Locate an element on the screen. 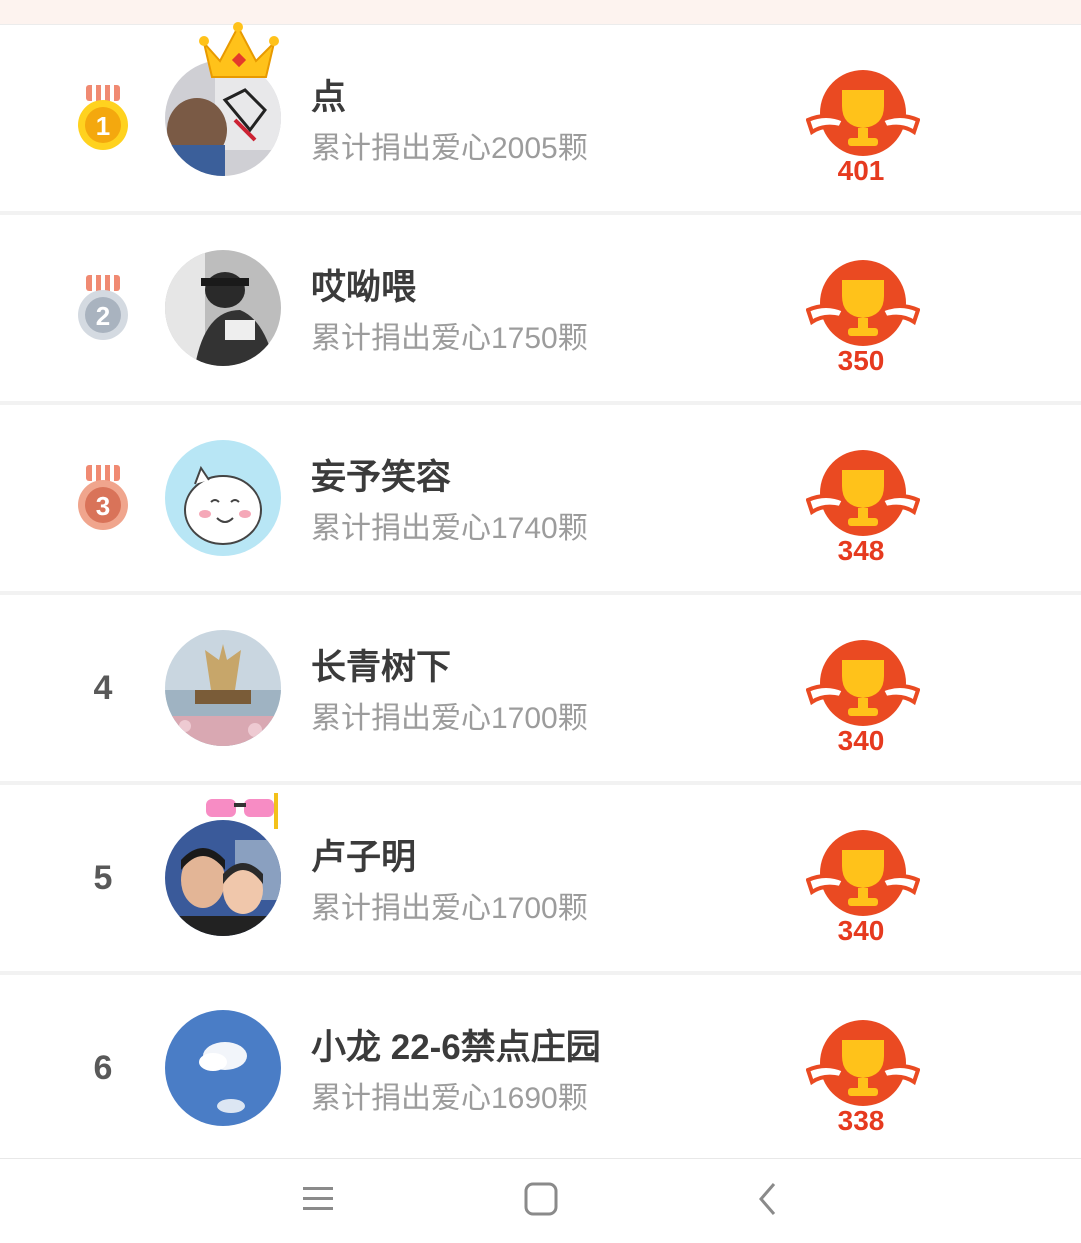 The height and width of the screenshot is (1243, 1081). score-value: 401 is located at coordinates (861, 170).